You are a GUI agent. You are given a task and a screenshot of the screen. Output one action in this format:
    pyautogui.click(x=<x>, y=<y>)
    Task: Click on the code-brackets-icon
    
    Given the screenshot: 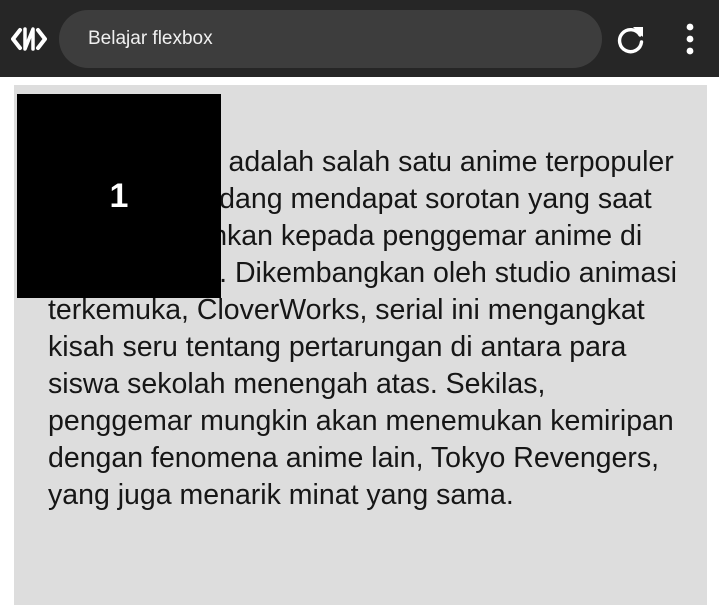 What is the action you would take?
    pyautogui.click(x=29, y=39)
    